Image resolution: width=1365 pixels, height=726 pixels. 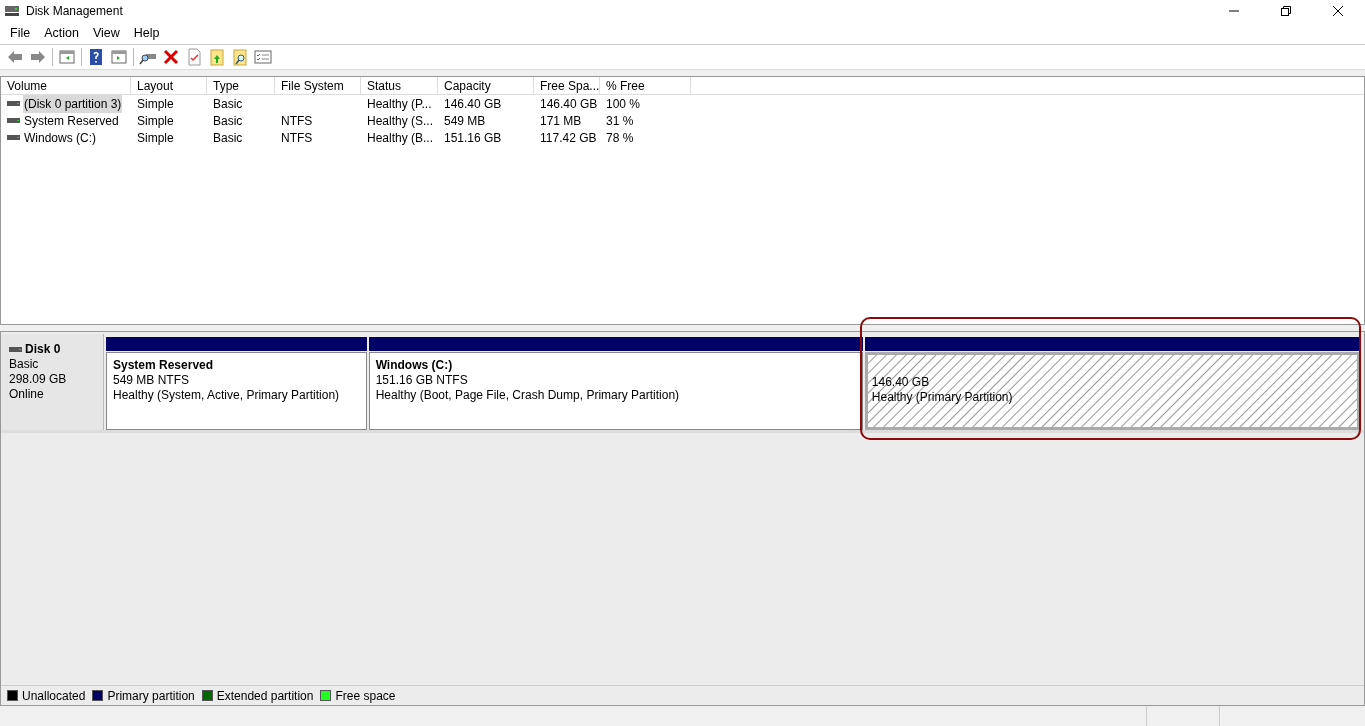 I want to click on partition-name: Windows (C:), so click(x=414, y=365).